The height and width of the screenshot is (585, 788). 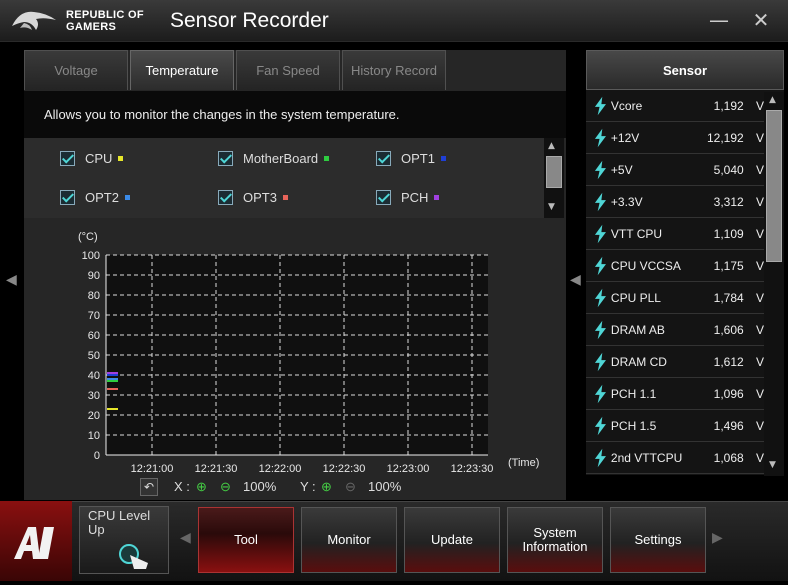 I want to click on sensor-name: PCH 1.1, so click(x=633, y=394).